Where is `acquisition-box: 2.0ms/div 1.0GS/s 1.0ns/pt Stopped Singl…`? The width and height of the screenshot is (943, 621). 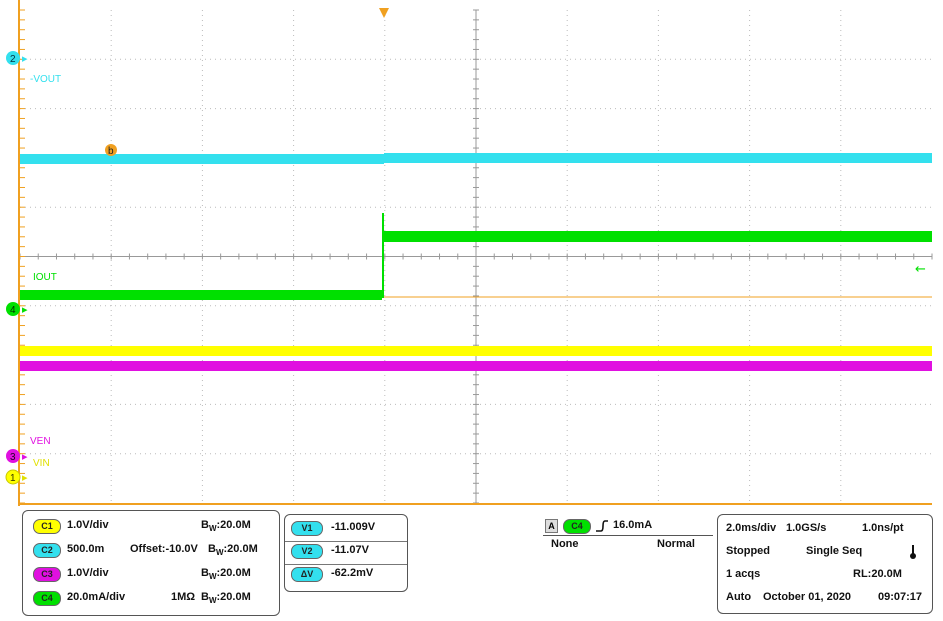 acquisition-box: 2.0ms/div 1.0GS/s 1.0ns/pt Stopped Singl… is located at coordinates (825, 564).